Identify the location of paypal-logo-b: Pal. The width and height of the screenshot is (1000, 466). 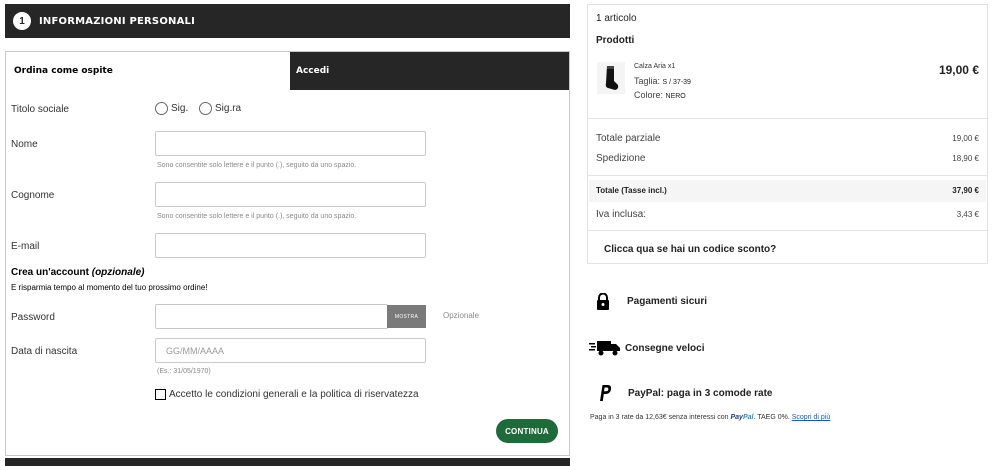
(748, 417).